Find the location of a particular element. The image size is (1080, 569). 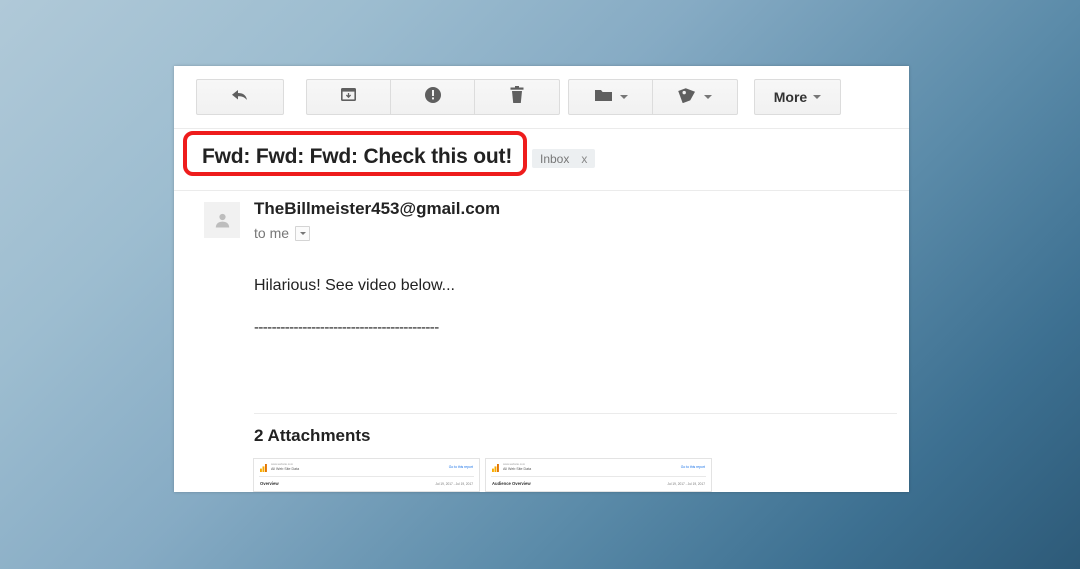

recipient-details-toggle is located at coordinates (303, 233).